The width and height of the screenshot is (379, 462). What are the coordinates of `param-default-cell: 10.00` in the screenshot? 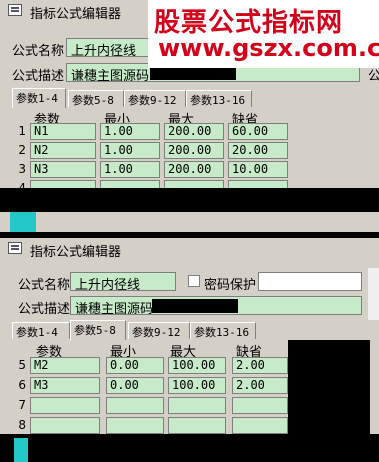 It's located at (258, 169).